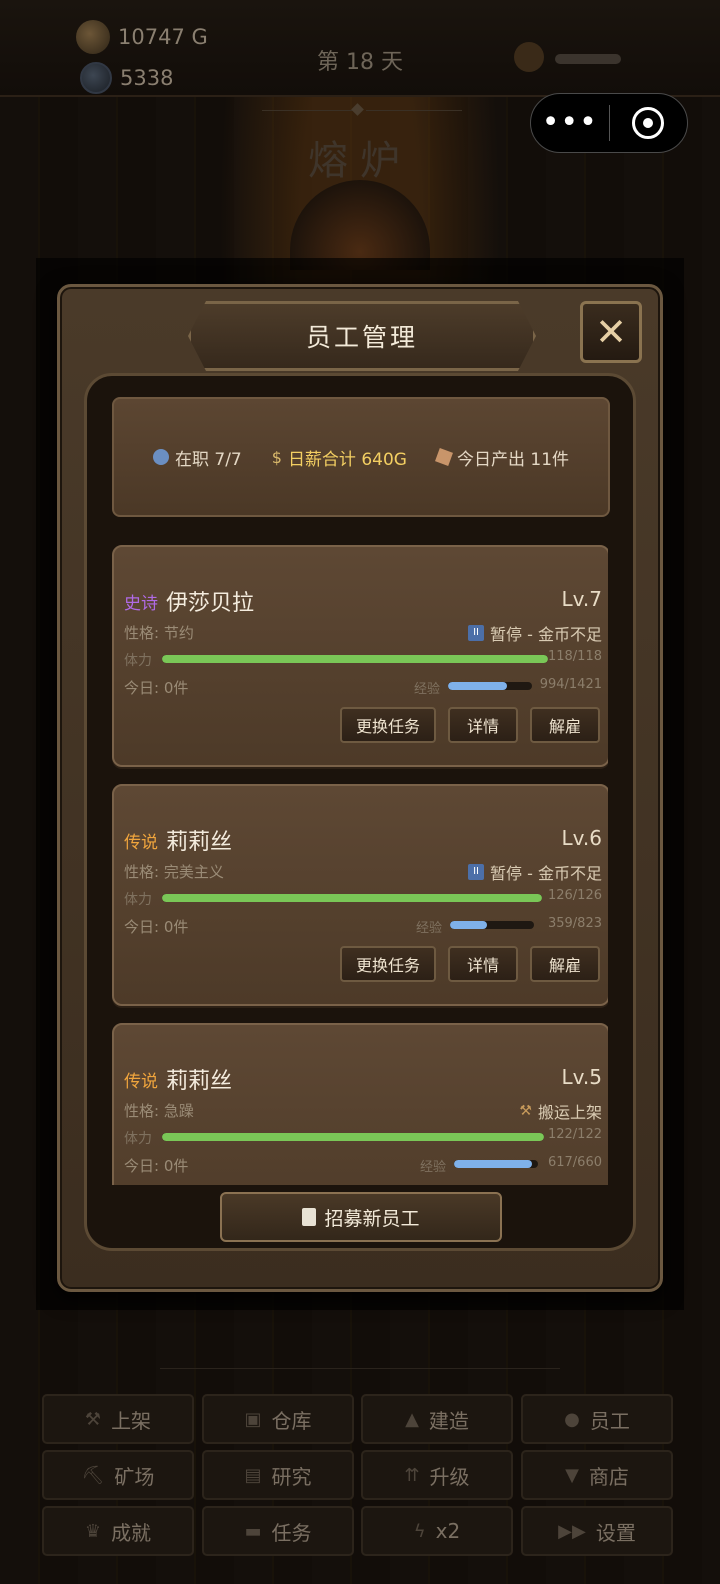  I want to click on ornament-diamond, so click(357, 109).